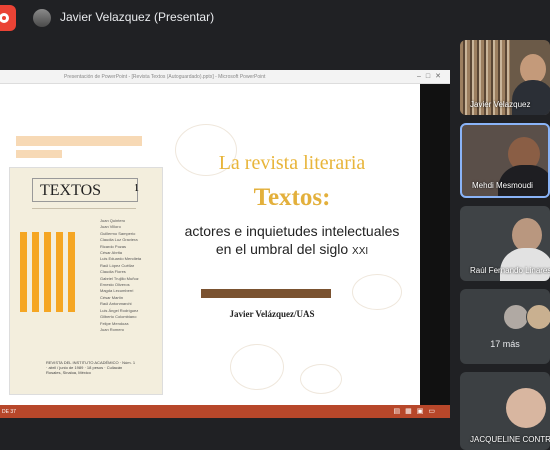 The image size is (550, 450). Describe the element at coordinates (9, 412) in the screenshot. I see `slide-counter: DE 37` at that location.